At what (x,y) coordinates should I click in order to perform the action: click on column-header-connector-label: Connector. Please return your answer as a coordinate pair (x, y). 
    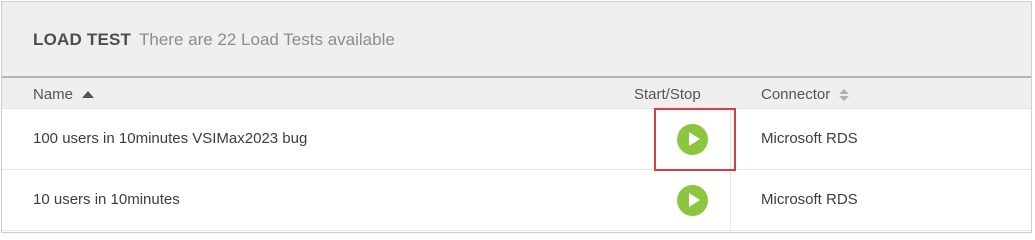
    Looking at the image, I should click on (796, 94).